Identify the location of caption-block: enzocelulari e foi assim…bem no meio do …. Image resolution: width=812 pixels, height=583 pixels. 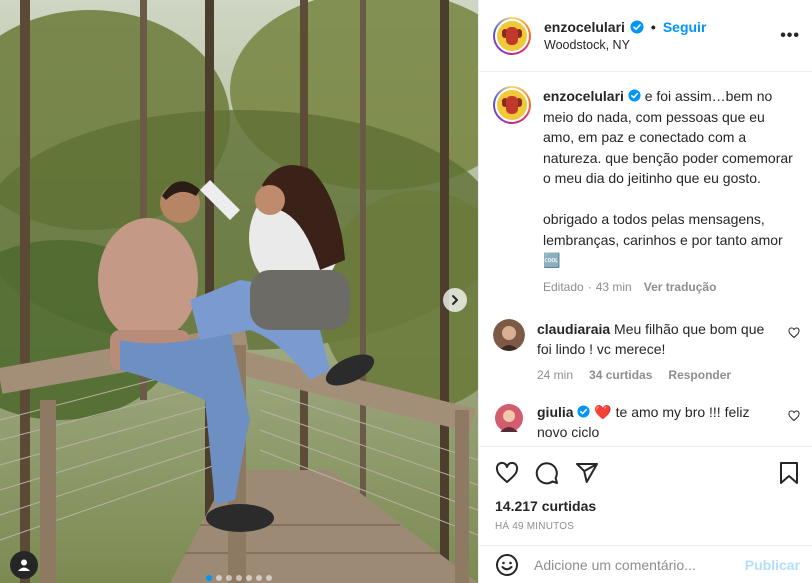
(644, 191).